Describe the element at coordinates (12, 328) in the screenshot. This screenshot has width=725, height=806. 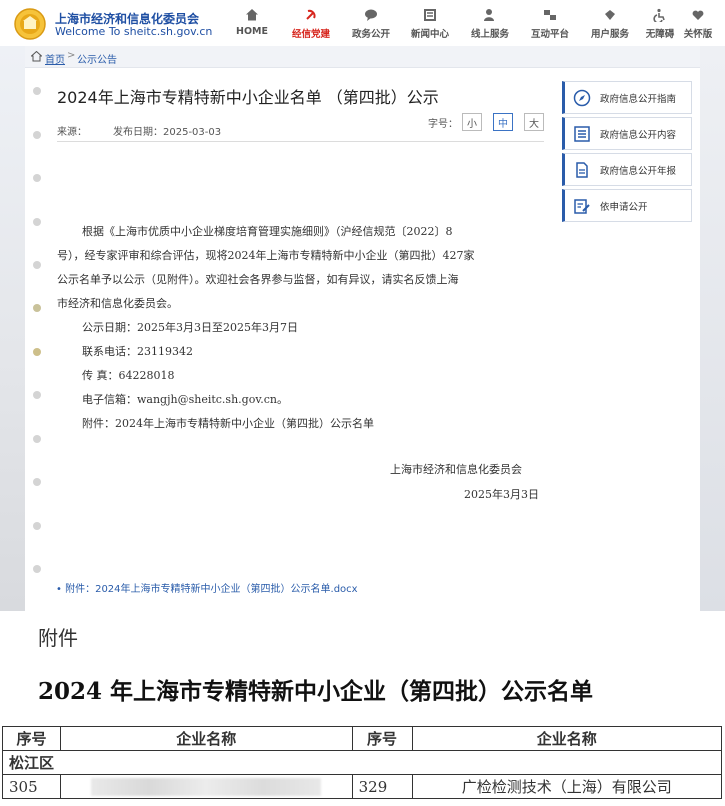
I see `background-decor-left` at that location.